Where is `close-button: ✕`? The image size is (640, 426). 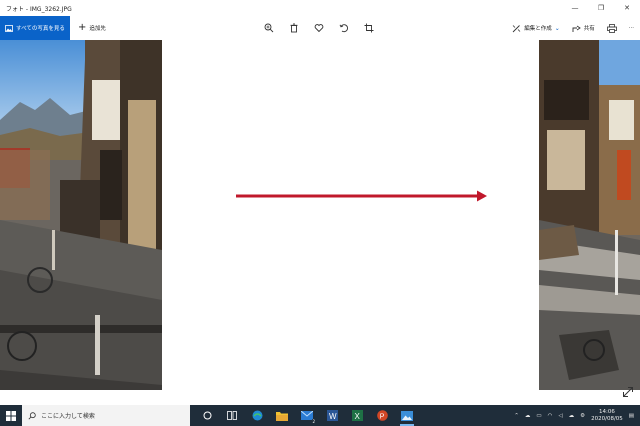 close-button: ✕ is located at coordinates (627, 8).